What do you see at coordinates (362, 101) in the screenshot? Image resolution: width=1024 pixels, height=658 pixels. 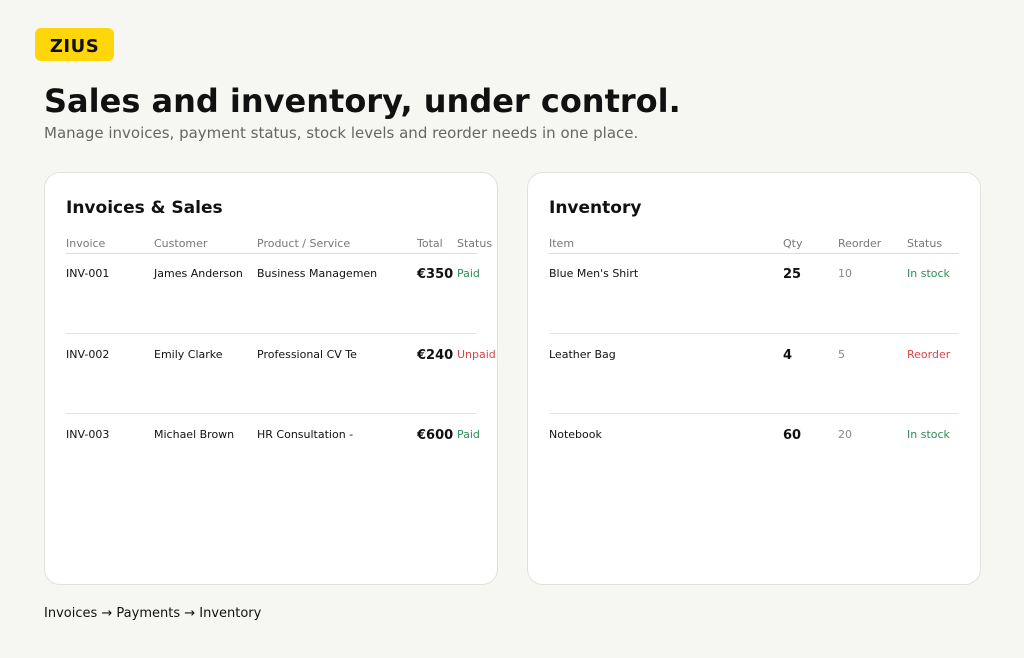 I see `page-title: Sales and inventory, under control.` at bounding box center [362, 101].